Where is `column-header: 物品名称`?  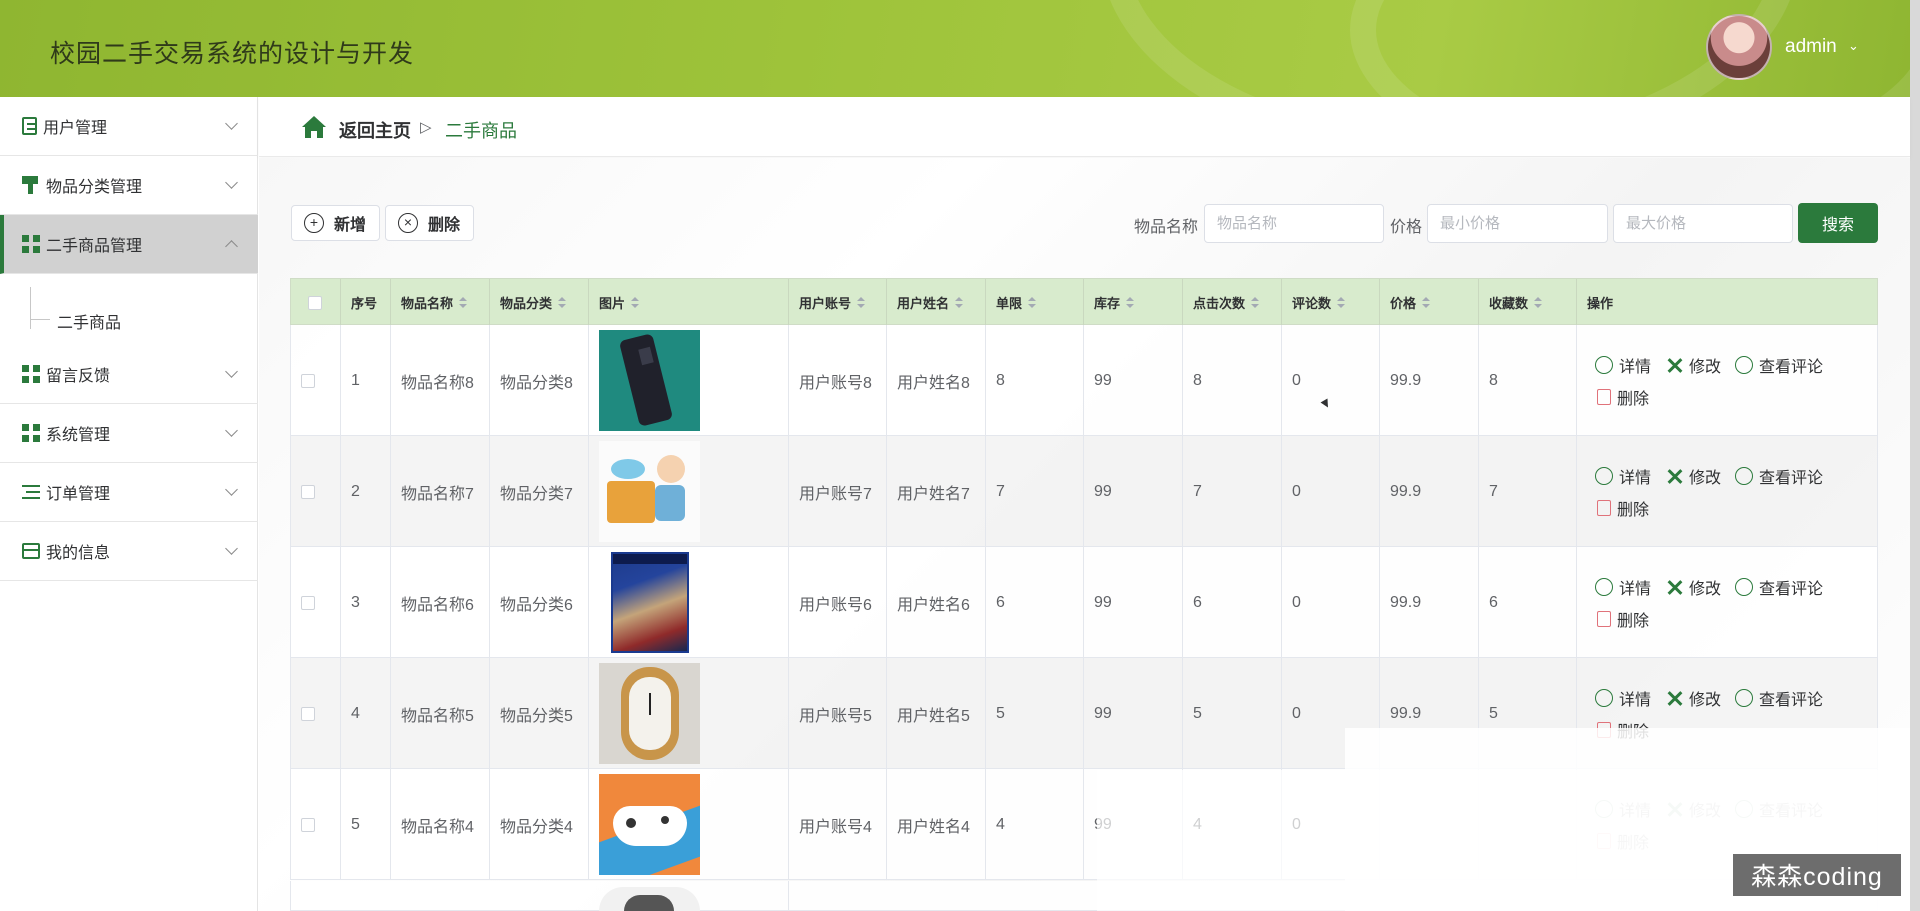
column-header: 物品名称 is located at coordinates (440, 302).